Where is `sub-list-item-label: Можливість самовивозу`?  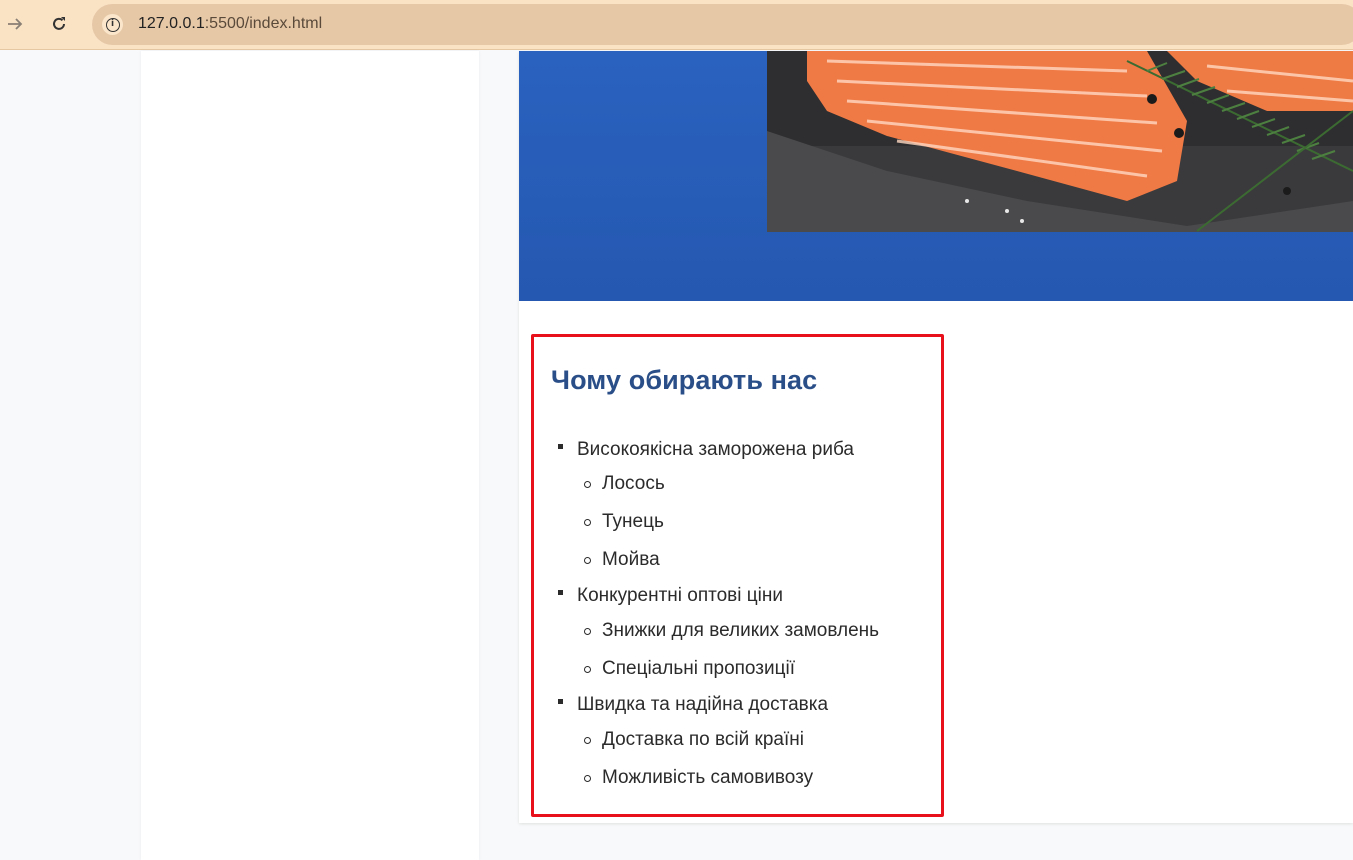 sub-list-item-label: Можливість самовивозу is located at coordinates (708, 777).